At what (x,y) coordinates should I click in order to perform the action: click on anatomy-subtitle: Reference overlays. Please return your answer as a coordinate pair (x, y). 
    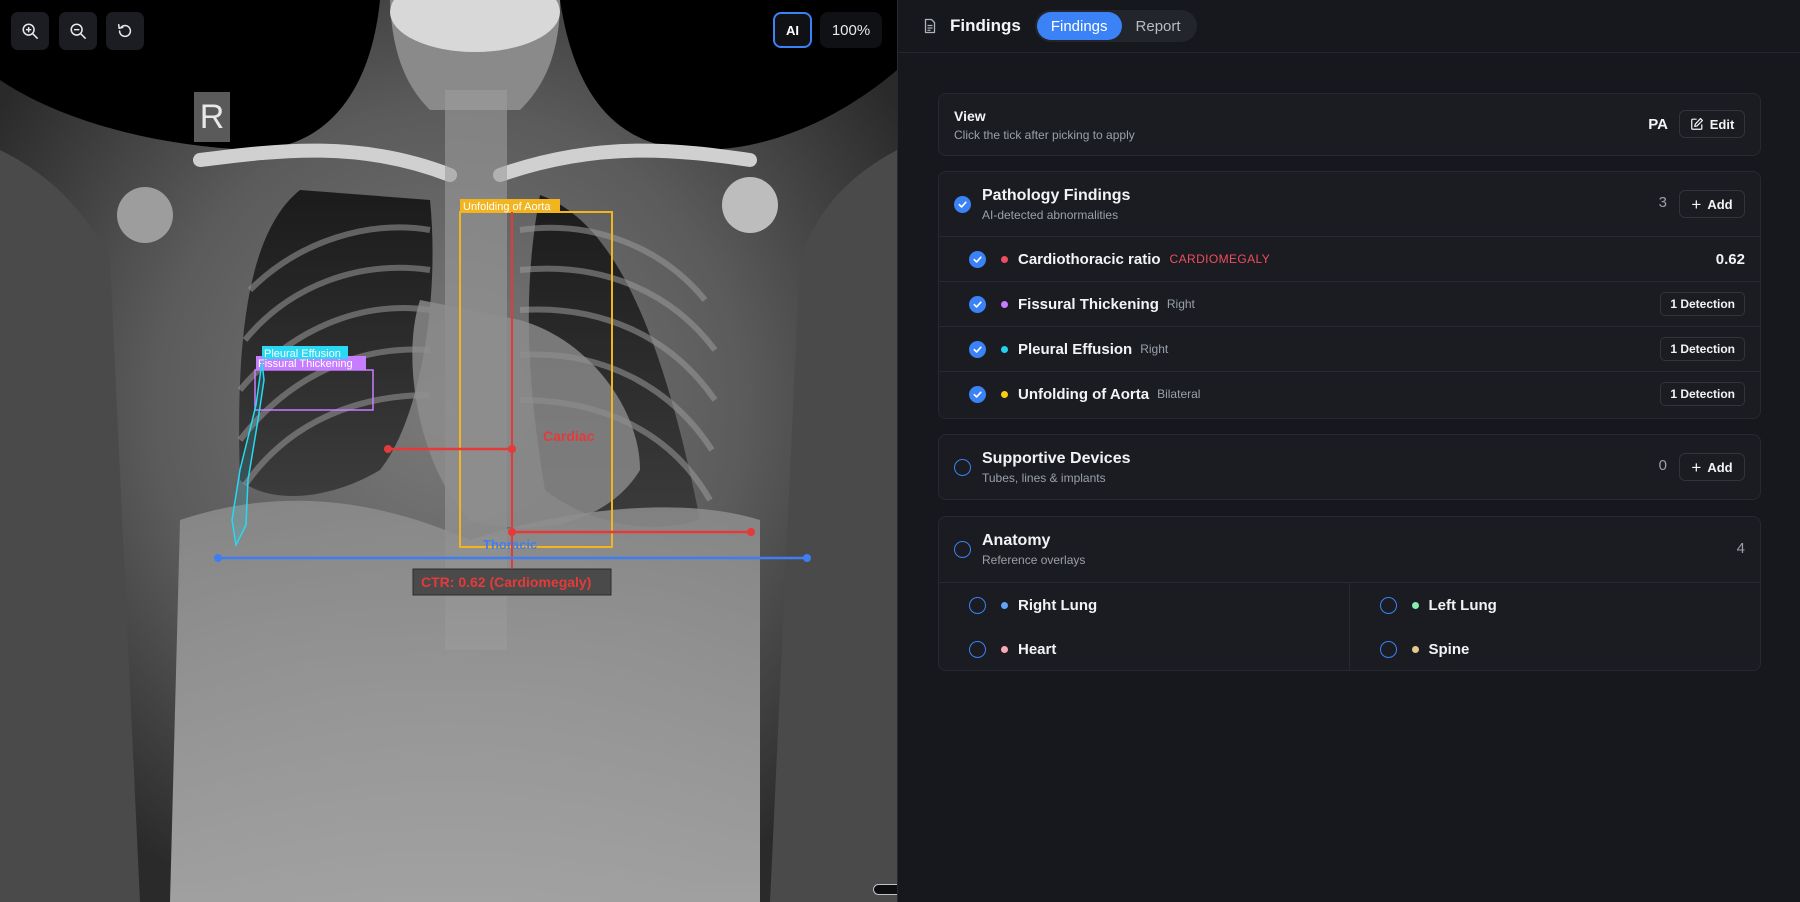
    Looking at the image, I should click on (1034, 560).